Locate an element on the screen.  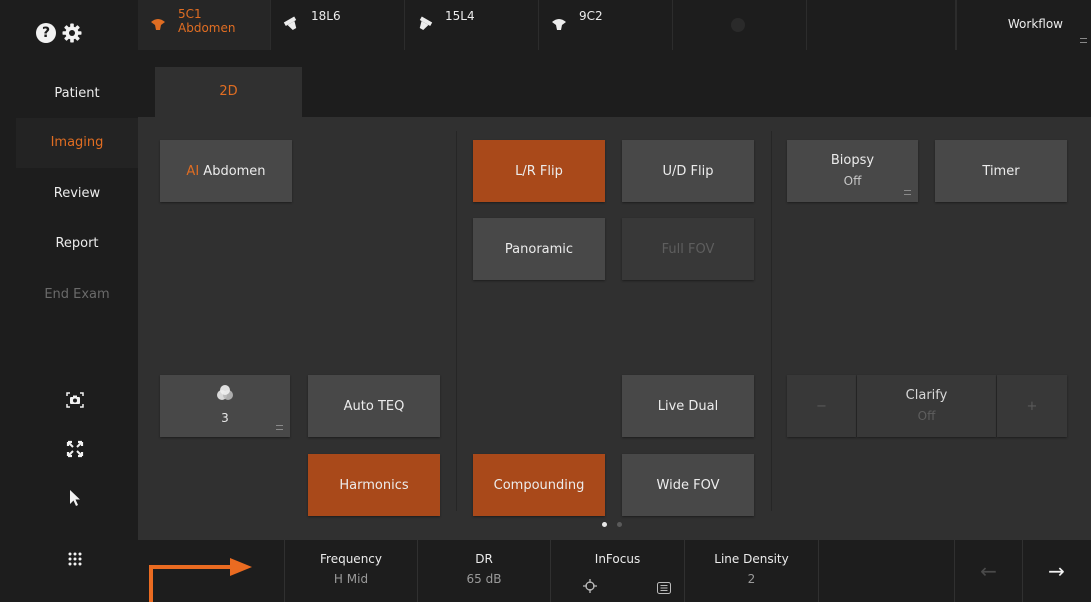
probe-preset: Abdomen is located at coordinates (207, 28).